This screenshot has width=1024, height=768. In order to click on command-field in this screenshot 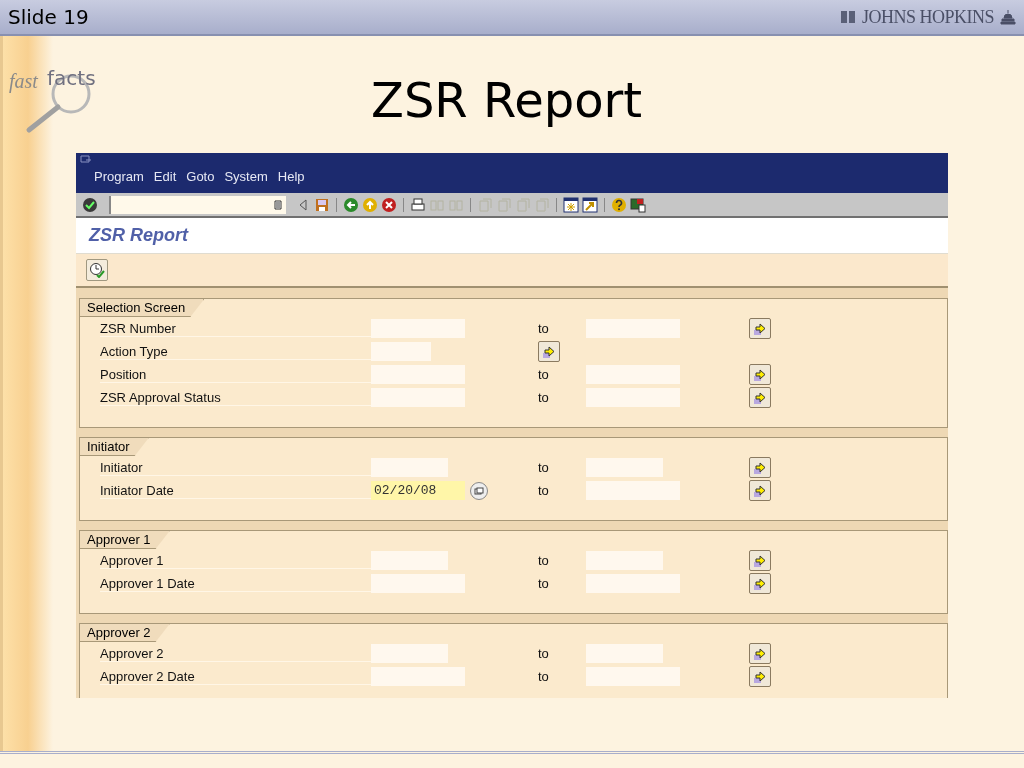, I will do `click(197, 204)`.